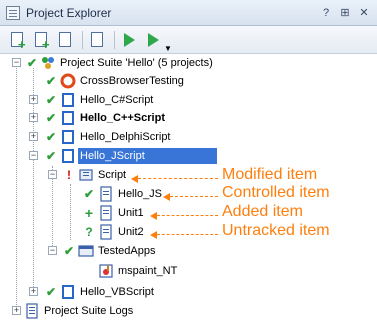 Image resolution: width=377 pixels, height=320 pixels. I want to click on callout-line-modified, so click(178, 178).